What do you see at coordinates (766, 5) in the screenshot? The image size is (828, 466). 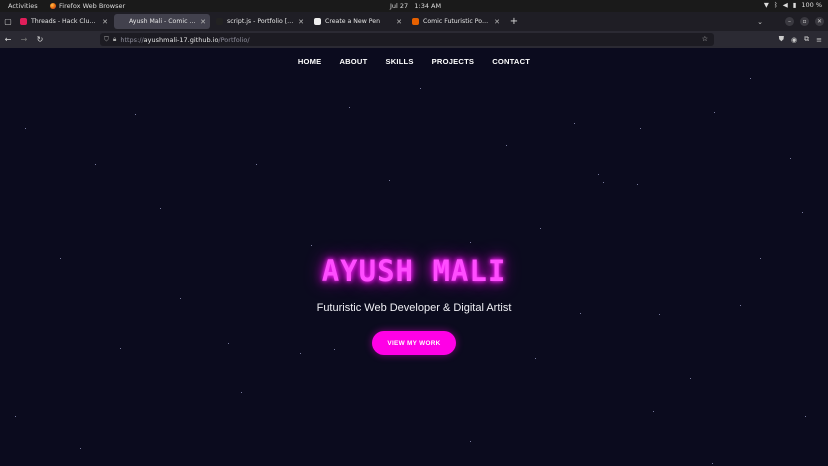 I see `wifi-icon: ▼` at bounding box center [766, 5].